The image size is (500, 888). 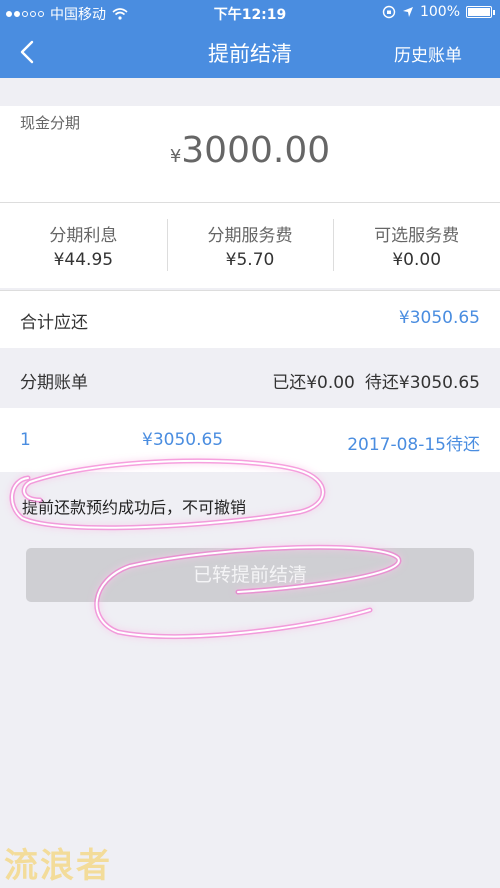 I want to click on amount-value: ¥3000.00, so click(x=250, y=150).